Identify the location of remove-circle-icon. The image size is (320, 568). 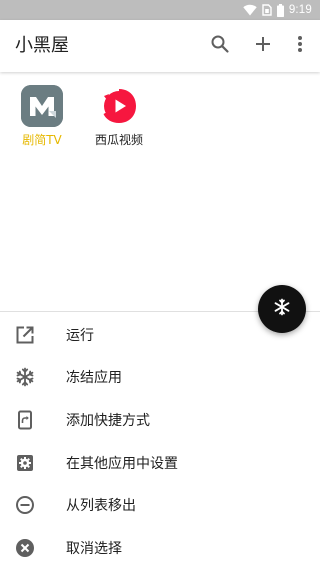
(25, 505).